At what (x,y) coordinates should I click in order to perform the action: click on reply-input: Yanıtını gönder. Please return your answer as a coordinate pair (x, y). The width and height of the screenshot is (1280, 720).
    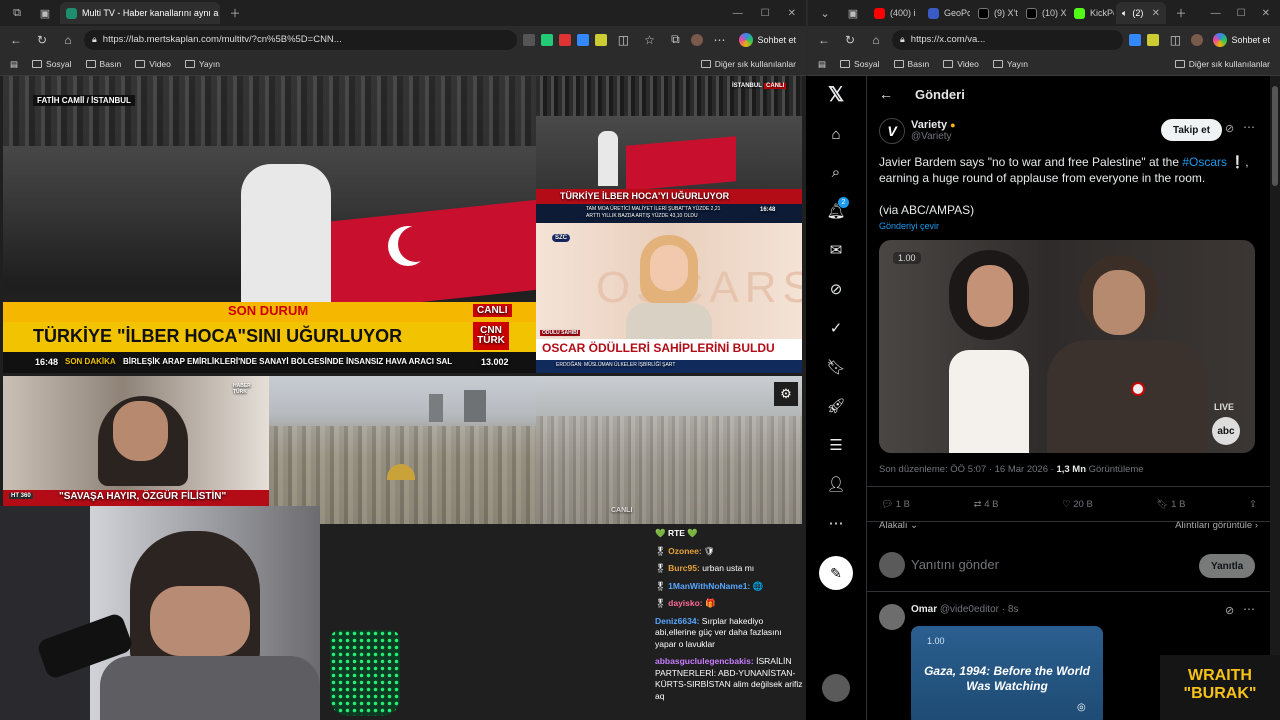
    Looking at the image, I should click on (955, 564).